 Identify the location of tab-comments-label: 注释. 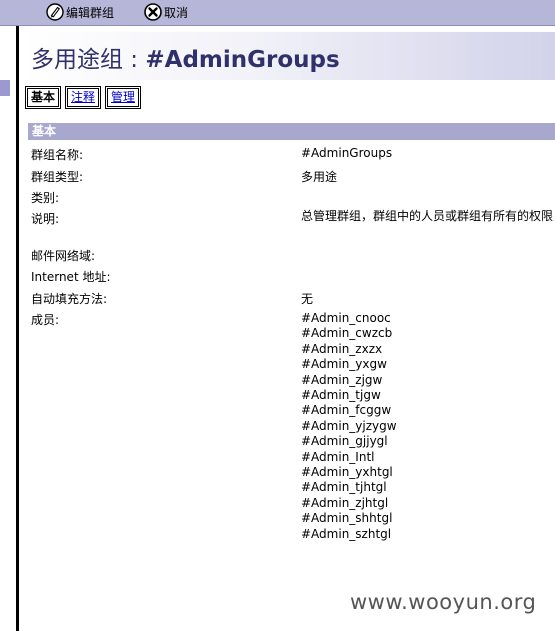
(83, 97).